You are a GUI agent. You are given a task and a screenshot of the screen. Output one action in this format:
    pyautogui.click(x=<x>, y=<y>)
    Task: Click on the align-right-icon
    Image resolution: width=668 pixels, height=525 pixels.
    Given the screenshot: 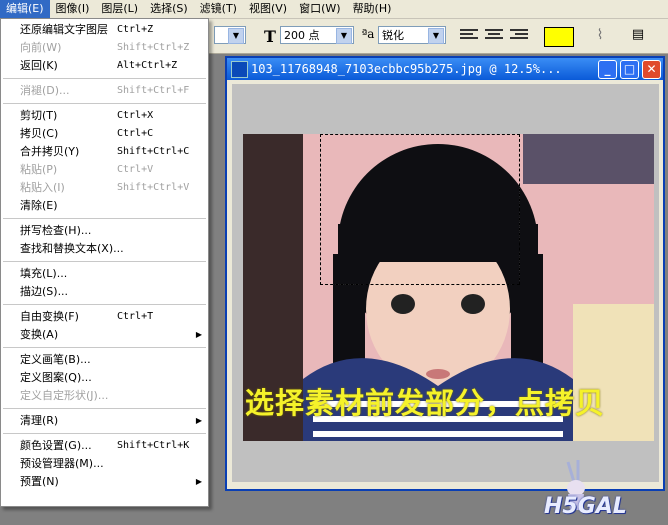 What is the action you would take?
    pyautogui.click(x=519, y=36)
    